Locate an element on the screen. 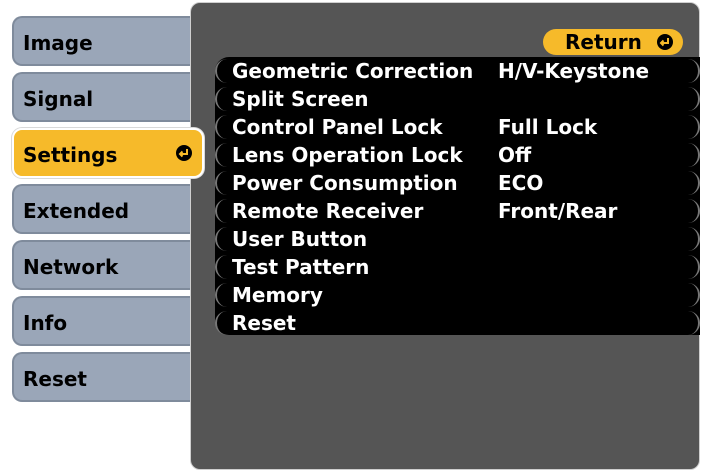  tab-signal: Signal is located at coordinates (102, 97).